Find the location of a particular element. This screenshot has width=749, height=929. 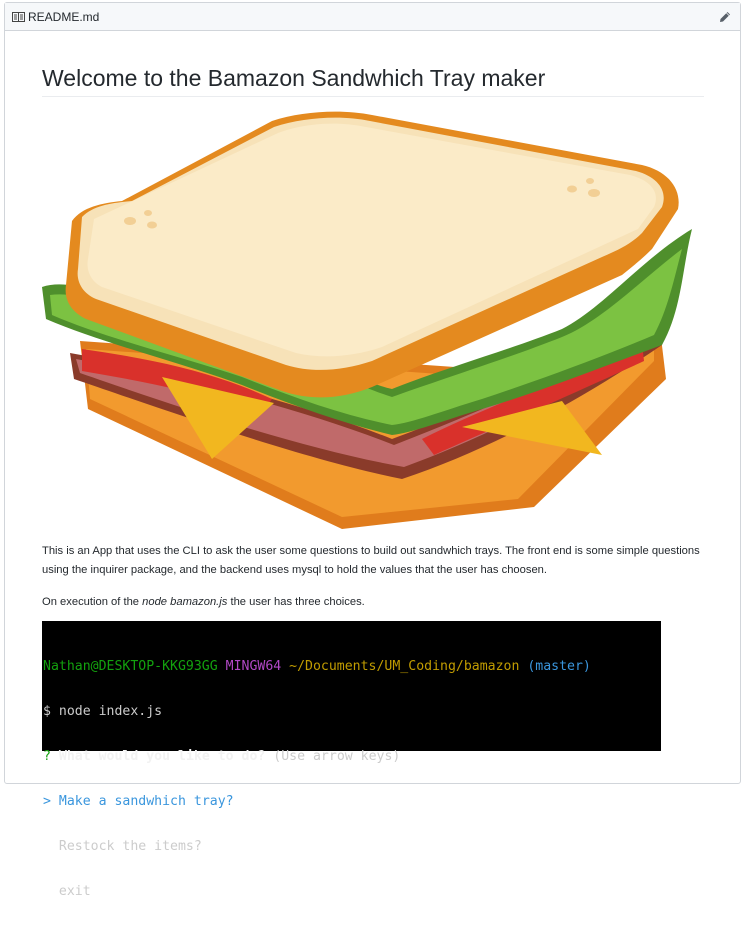

execution-prefix: On execution of the is located at coordinates (92, 602).